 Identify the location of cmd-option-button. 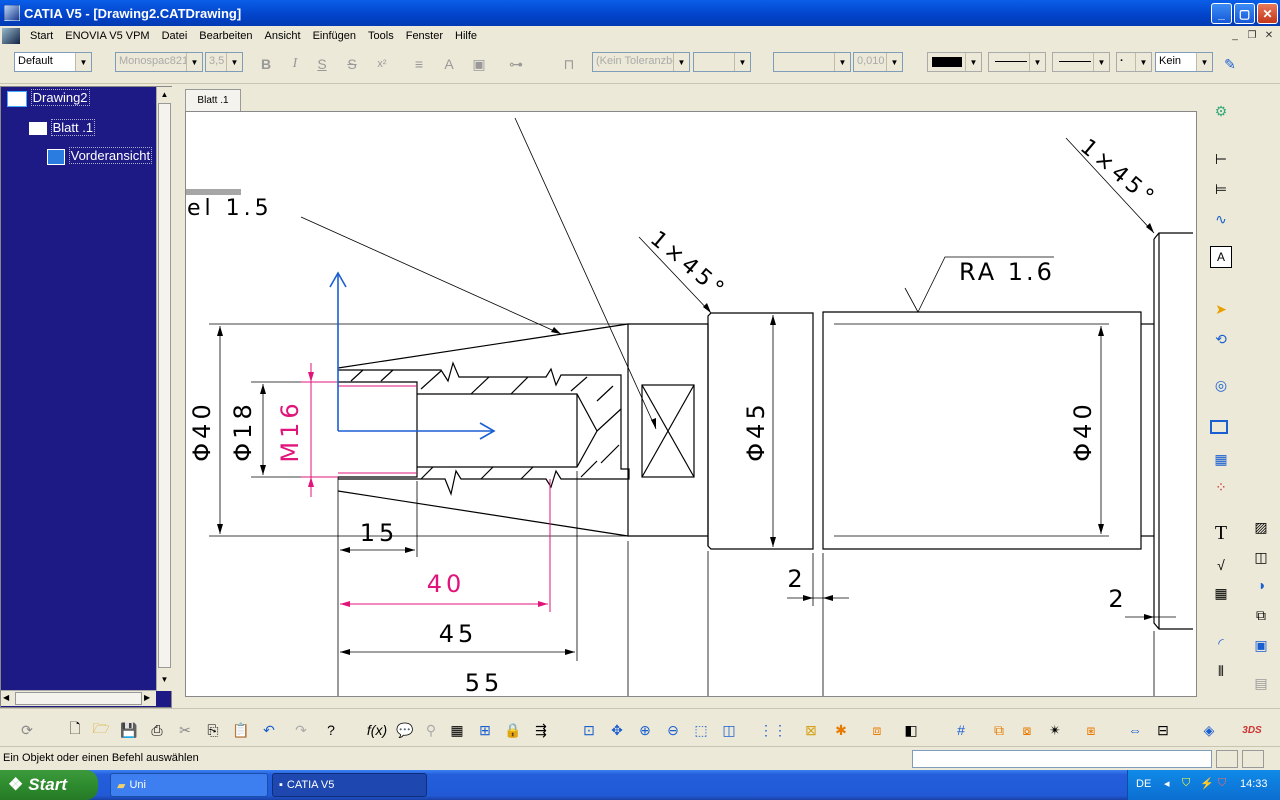
(1227, 759).